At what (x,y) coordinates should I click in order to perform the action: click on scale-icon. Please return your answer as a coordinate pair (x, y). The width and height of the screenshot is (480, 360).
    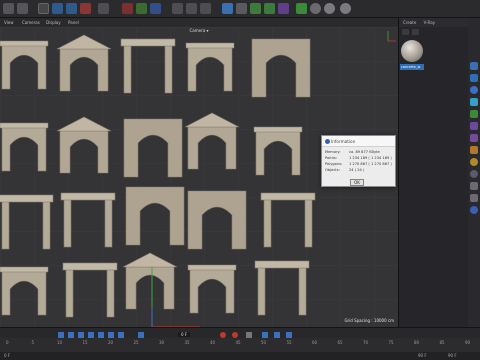
    Looking at the image, I should click on (71, 8).